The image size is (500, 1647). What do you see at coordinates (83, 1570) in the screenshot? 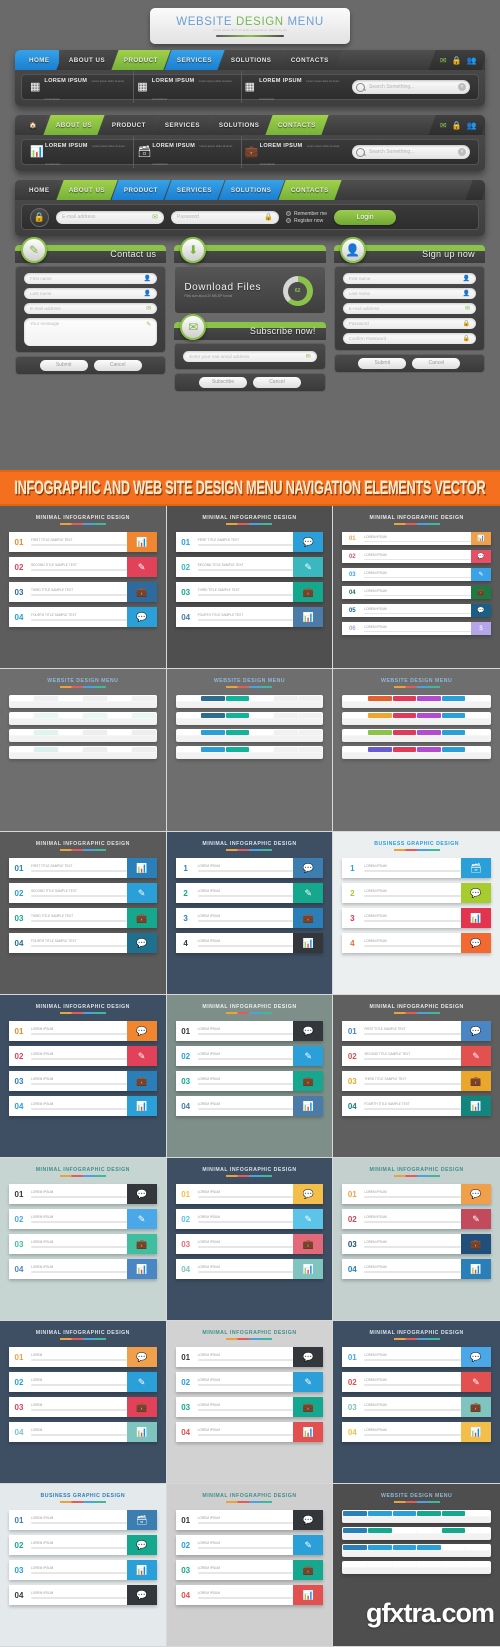
I see `infographic-row: 03LOREM IPSUM📊` at bounding box center [83, 1570].